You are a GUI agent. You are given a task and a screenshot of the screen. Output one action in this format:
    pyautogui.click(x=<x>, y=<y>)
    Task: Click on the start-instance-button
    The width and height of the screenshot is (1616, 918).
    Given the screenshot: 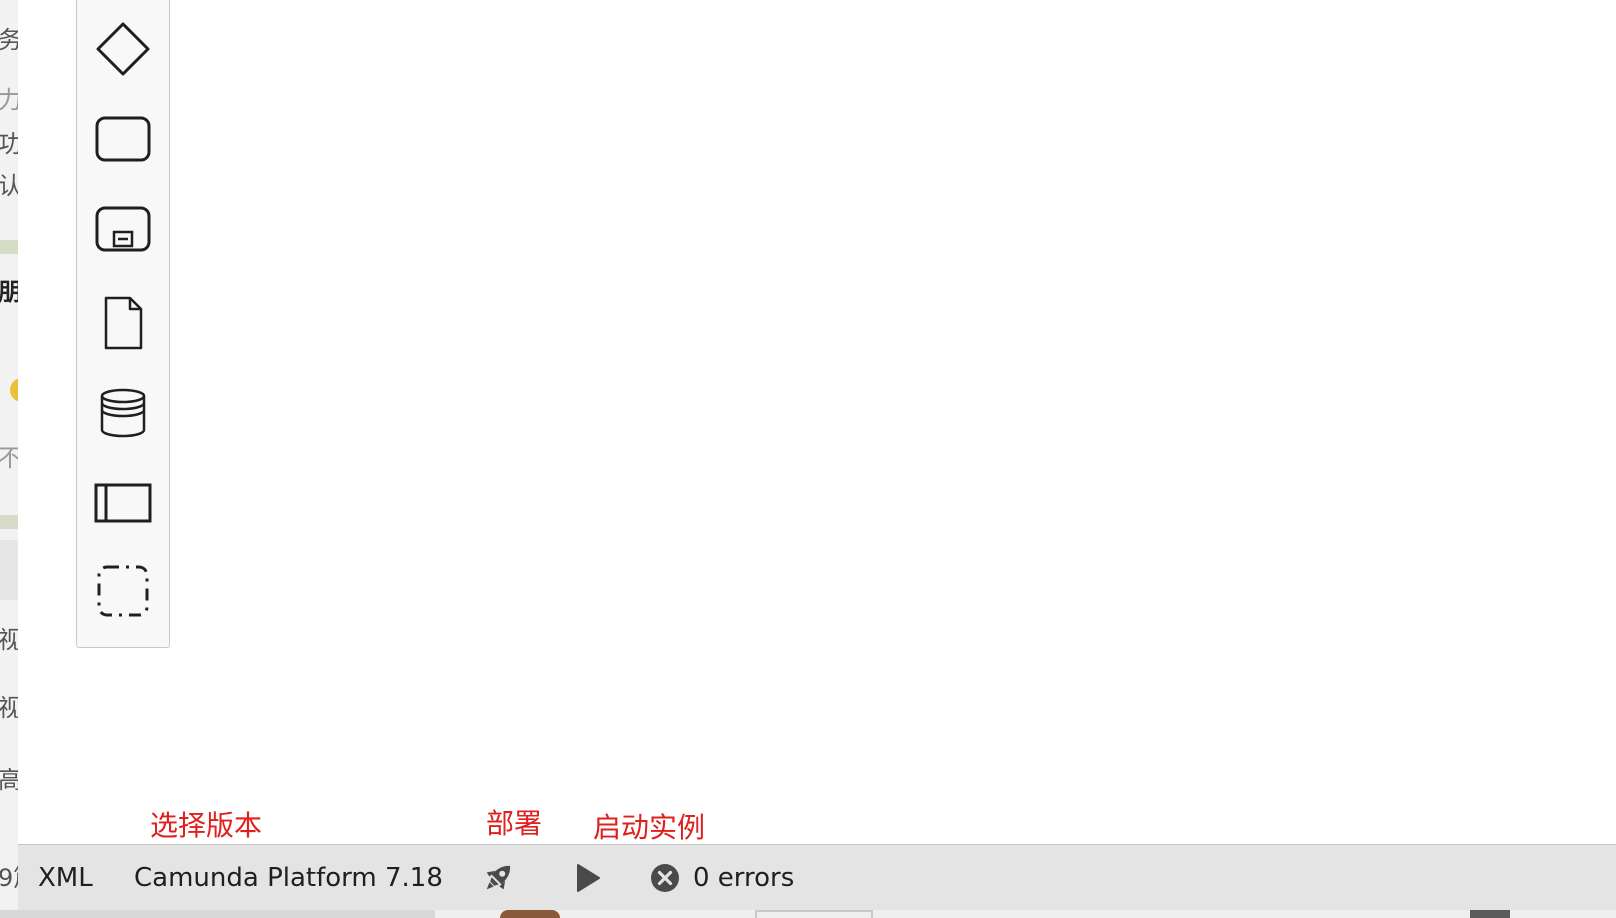 What is the action you would take?
    pyautogui.click(x=588, y=878)
    